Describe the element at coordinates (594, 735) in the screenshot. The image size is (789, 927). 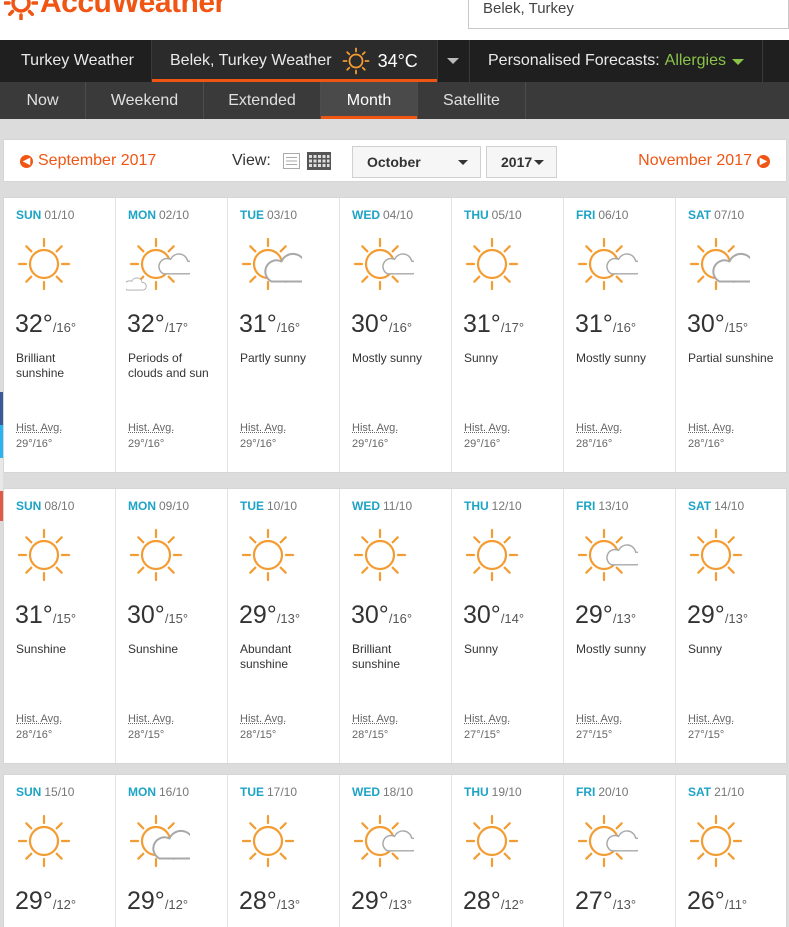
I see `hist-avg-value: 27°/15°` at that location.